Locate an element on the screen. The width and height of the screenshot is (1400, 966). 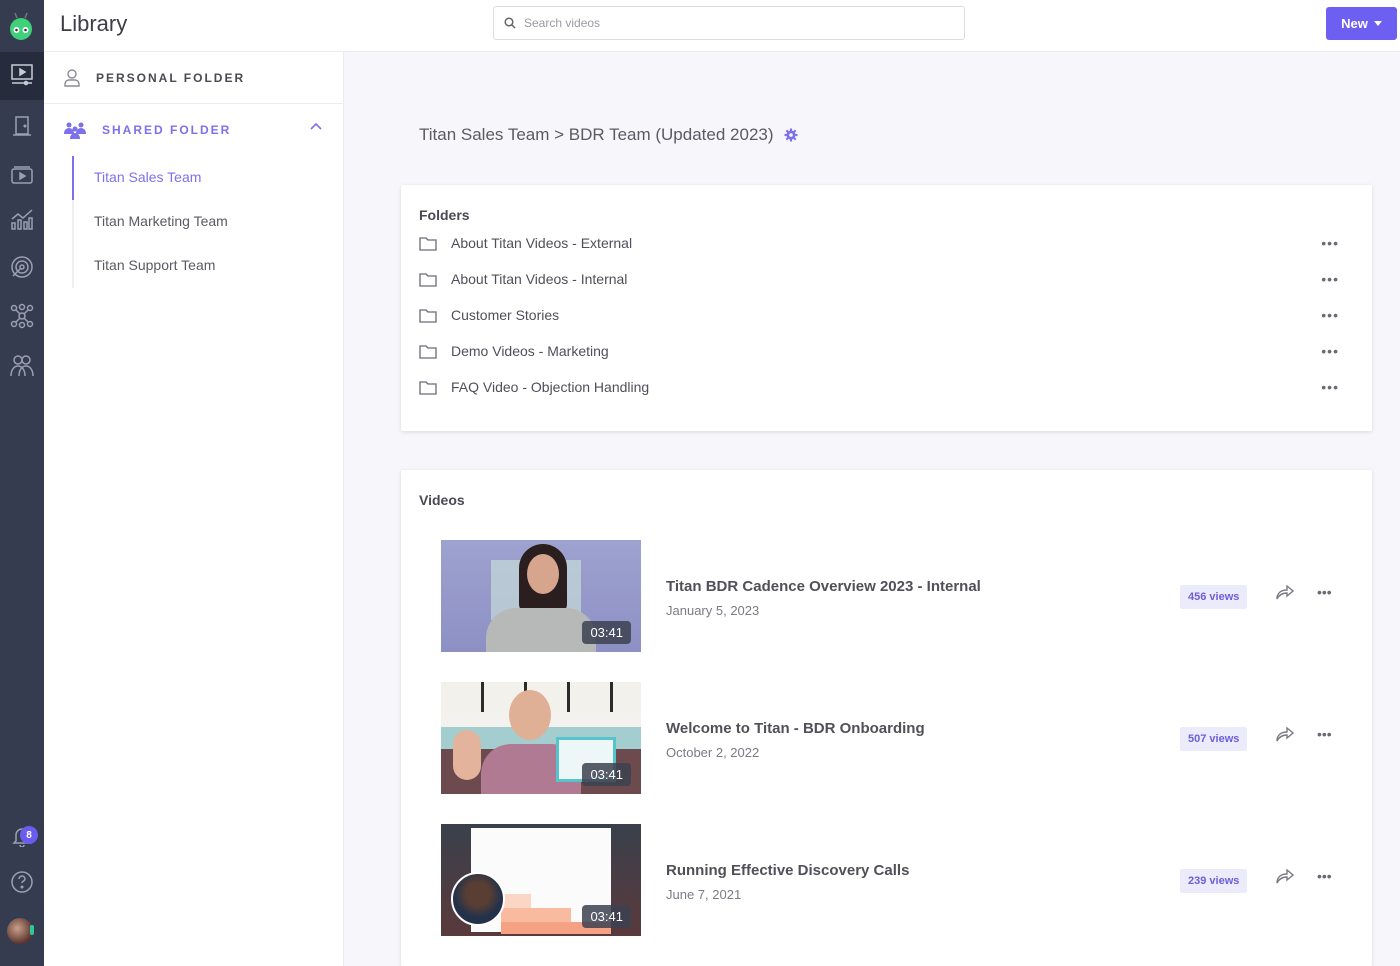
folder-row: FAQ Video - Objection Handling ••• is located at coordinates (879, 387).